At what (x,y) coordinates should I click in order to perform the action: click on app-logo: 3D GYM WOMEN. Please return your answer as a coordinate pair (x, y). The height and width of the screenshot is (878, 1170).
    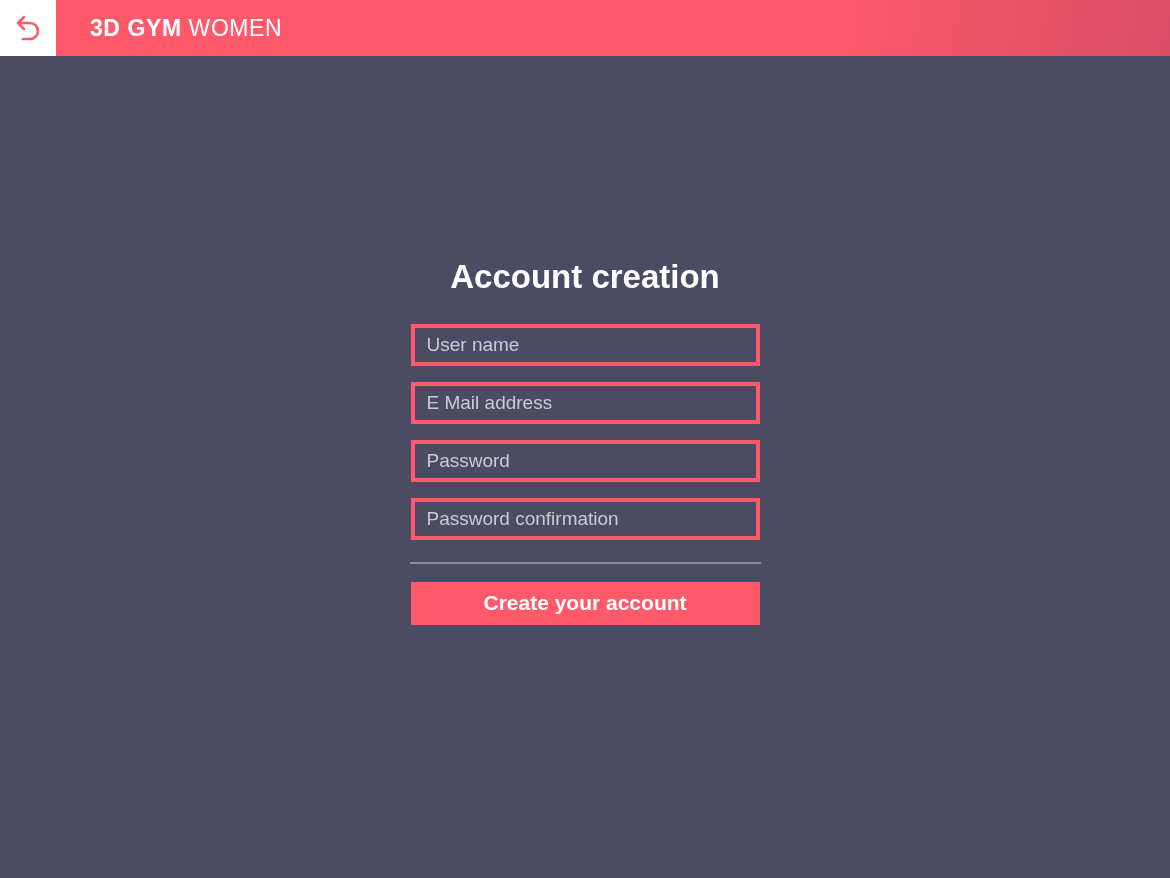
    Looking at the image, I should click on (186, 28).